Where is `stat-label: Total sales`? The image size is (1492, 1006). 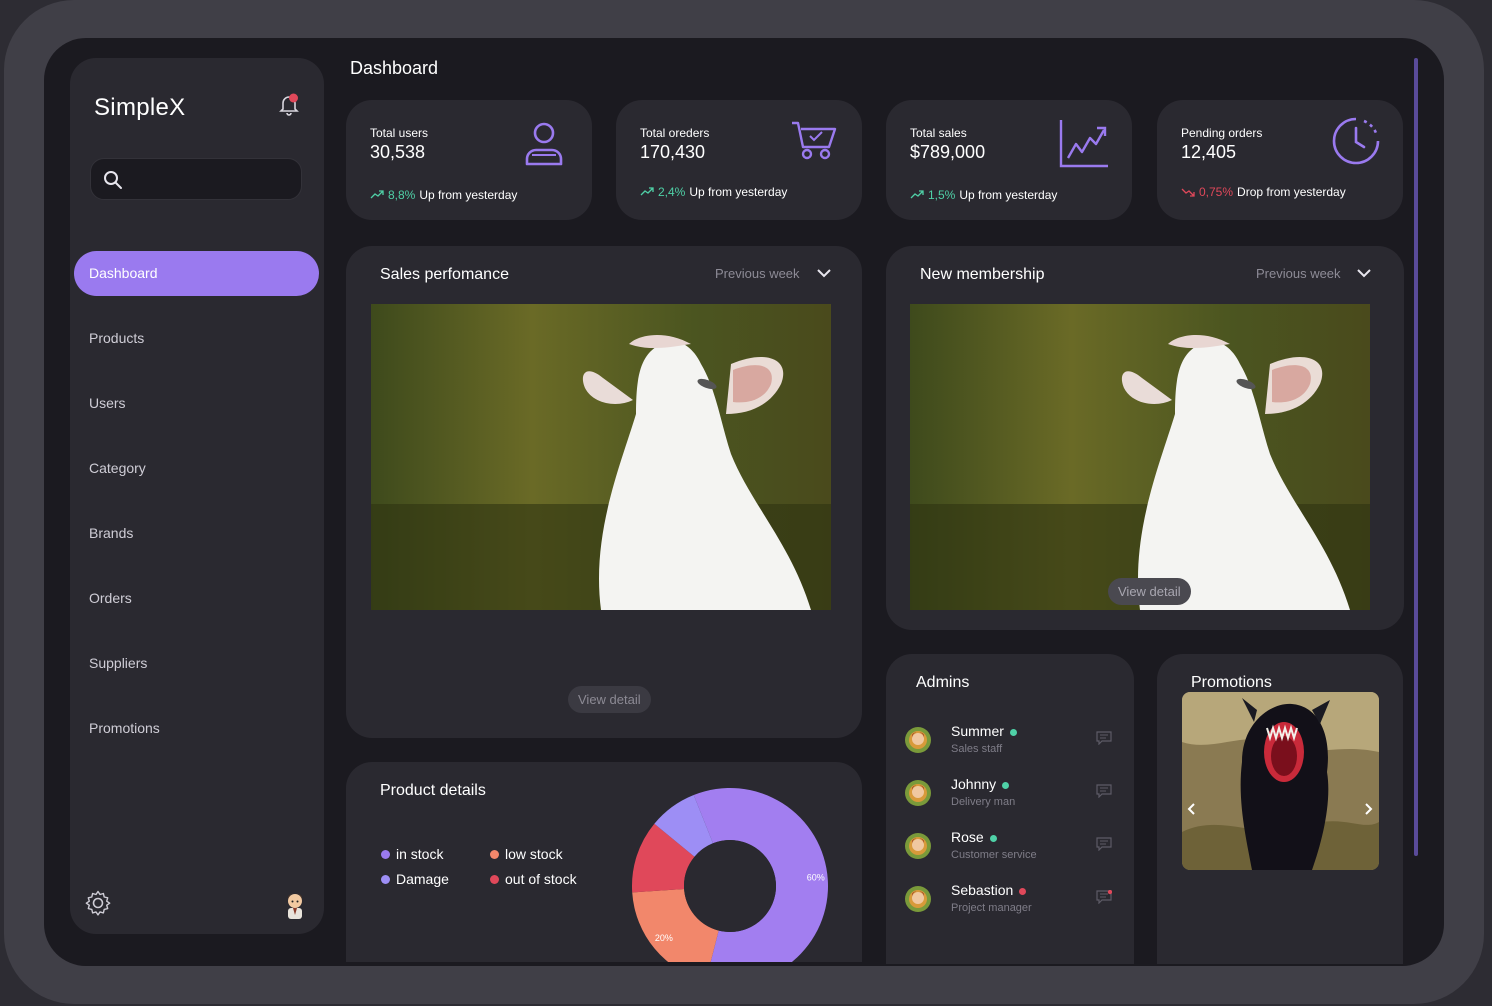 stat-label: Total sales is located at coordinates (938, 133).